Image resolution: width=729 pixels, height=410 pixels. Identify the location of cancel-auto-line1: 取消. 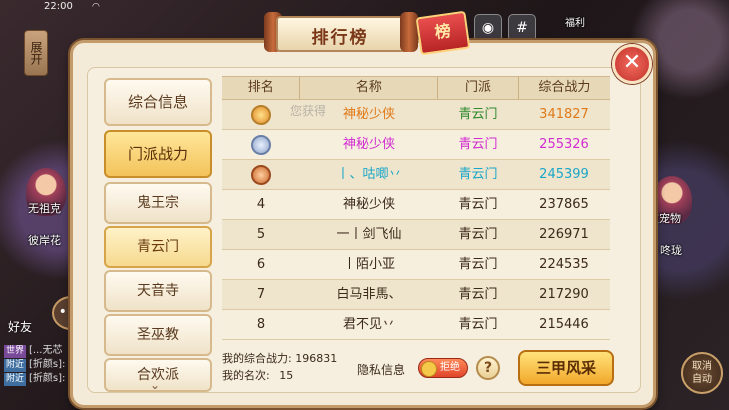
(702, 366).